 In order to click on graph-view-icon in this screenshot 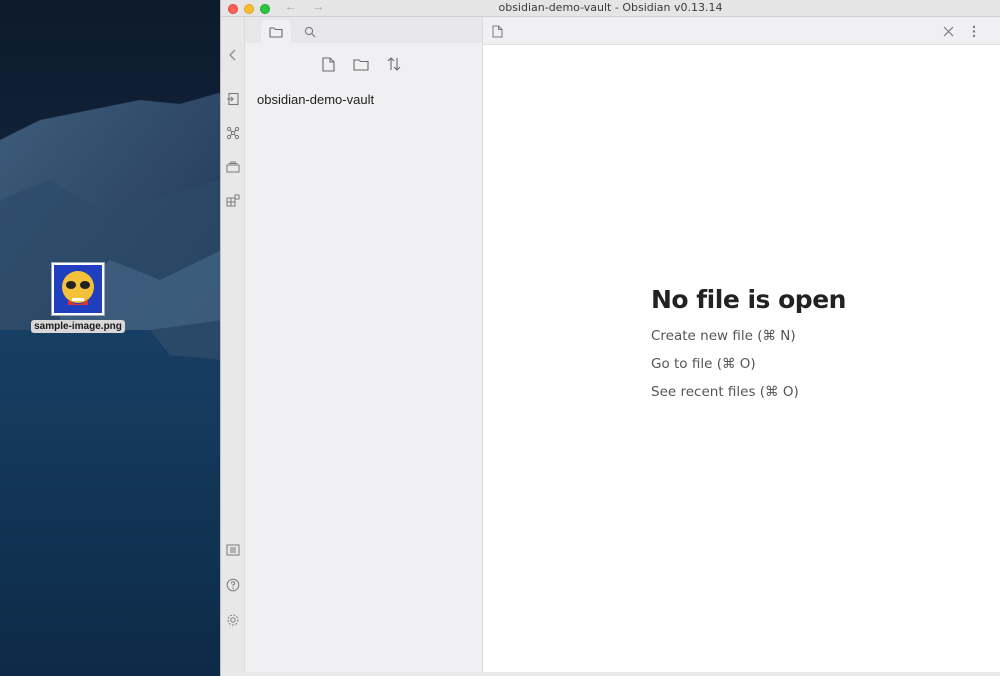, I will do `click(233, 133)`.